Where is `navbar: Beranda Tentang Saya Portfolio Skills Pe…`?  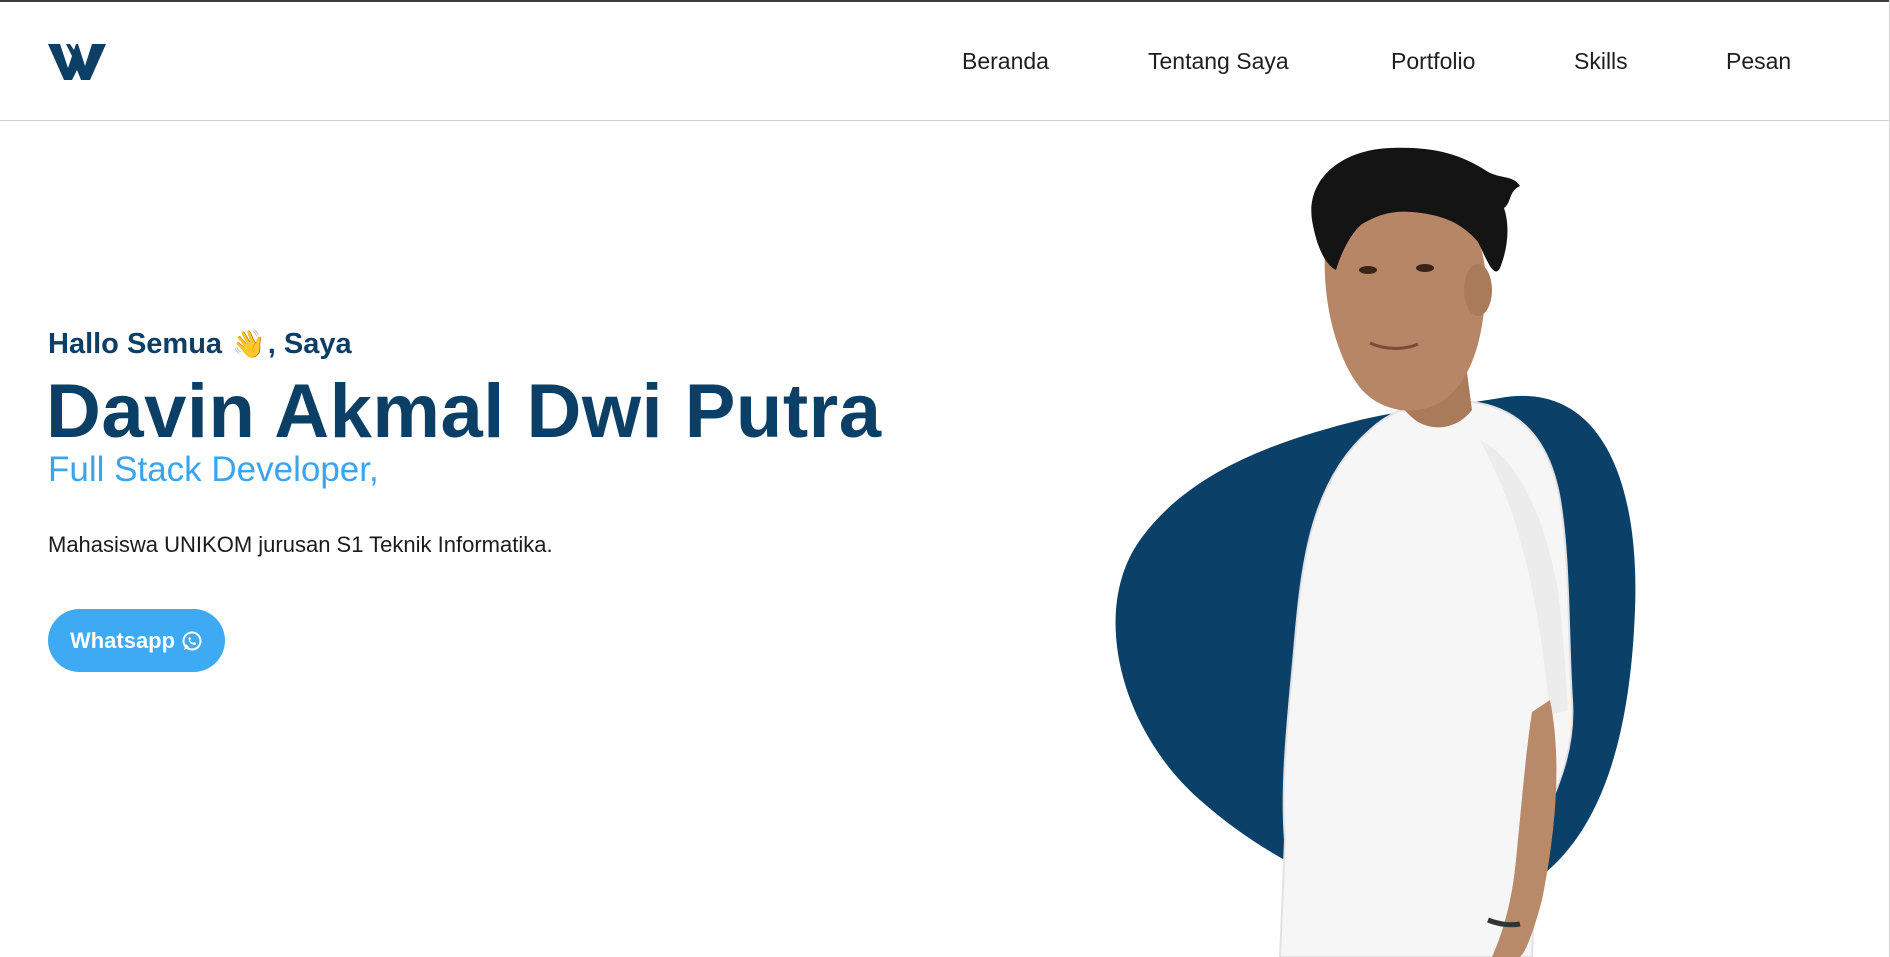 navbar: Beranda Tentang Saya Portfolio Skills Pe… is located at coordinates (945, 61).